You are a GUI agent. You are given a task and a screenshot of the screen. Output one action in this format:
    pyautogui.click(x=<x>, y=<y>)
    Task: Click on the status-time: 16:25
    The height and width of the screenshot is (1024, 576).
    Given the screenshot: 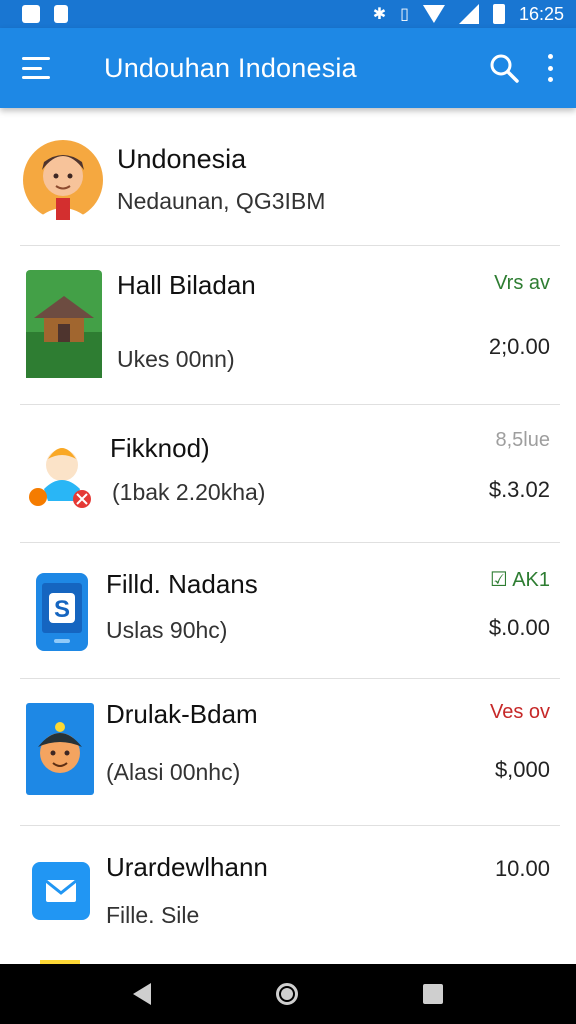 What is the action you would take?
    pyautogui.click(x=541, y=13)
    